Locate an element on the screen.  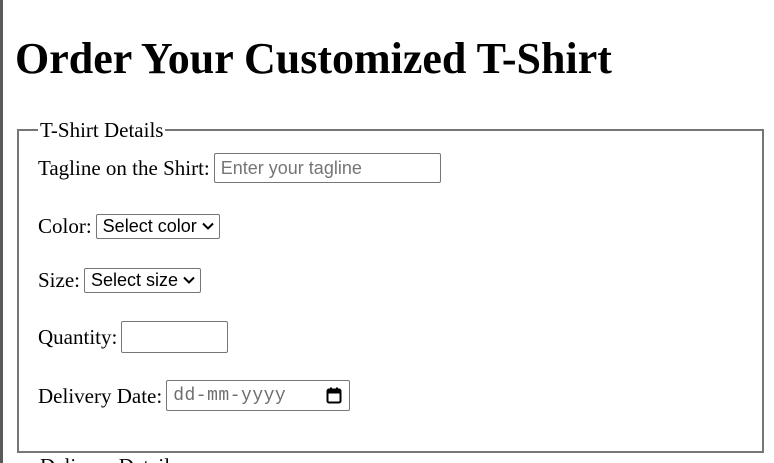
calendar-icon is located at coordinates (334, 396).